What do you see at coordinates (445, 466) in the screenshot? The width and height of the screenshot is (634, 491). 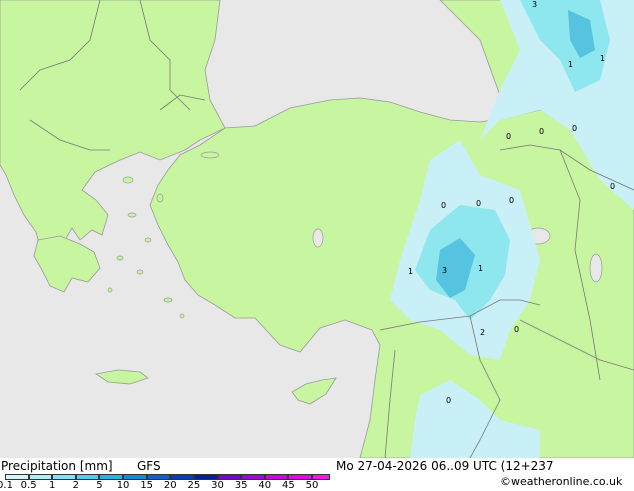 I see `valid-time: Mo 27-04-2026 06..09 UTC (12+237` at bounding box center [445, 466].